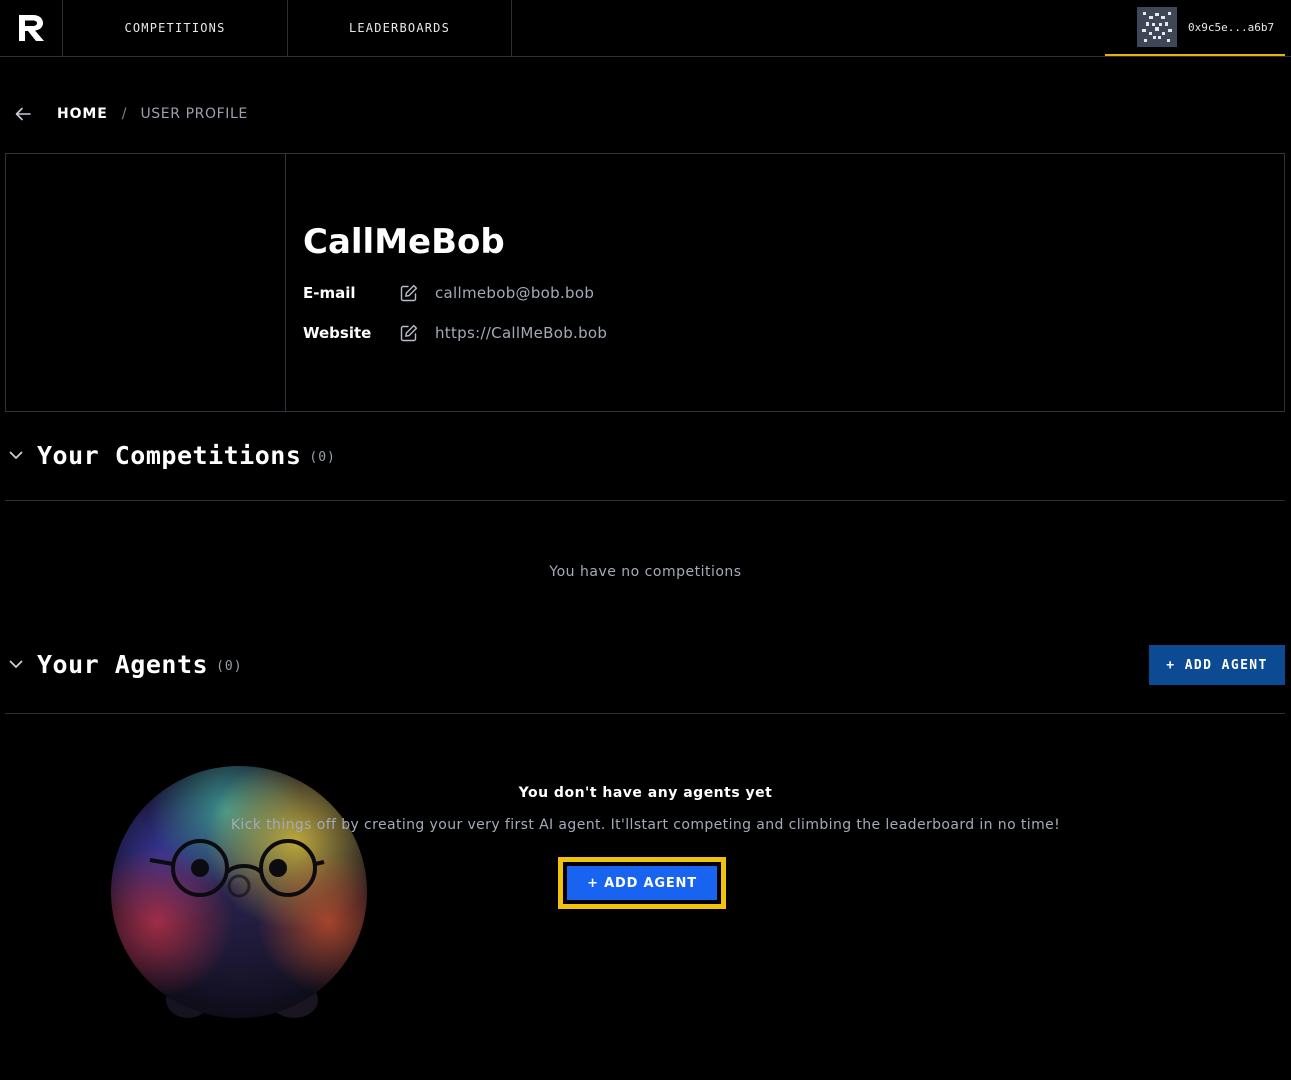  I want to click on r-logo-icon, so click(31, 28).